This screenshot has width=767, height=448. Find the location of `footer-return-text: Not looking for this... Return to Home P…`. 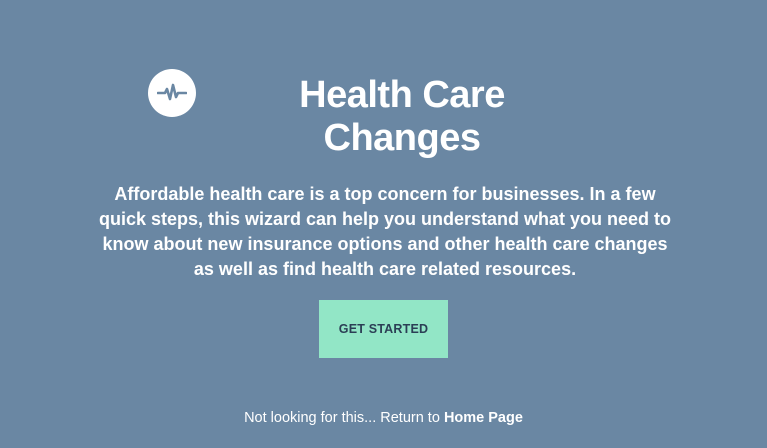

footer-return-text: Not looking for this... Return to Home P… is located at coordinates (383, 418).